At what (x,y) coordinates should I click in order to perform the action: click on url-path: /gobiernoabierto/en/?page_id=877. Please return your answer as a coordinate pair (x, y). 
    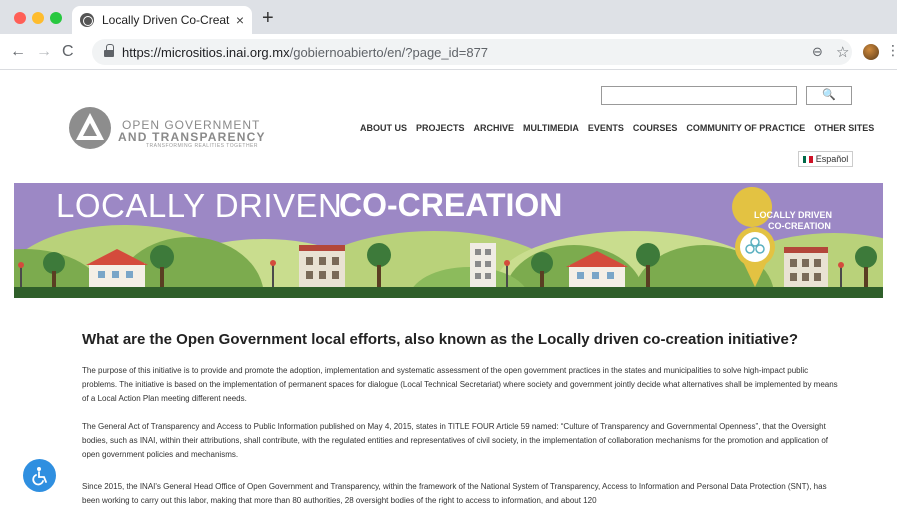
    Looking at the image, I should click on (389, 52).